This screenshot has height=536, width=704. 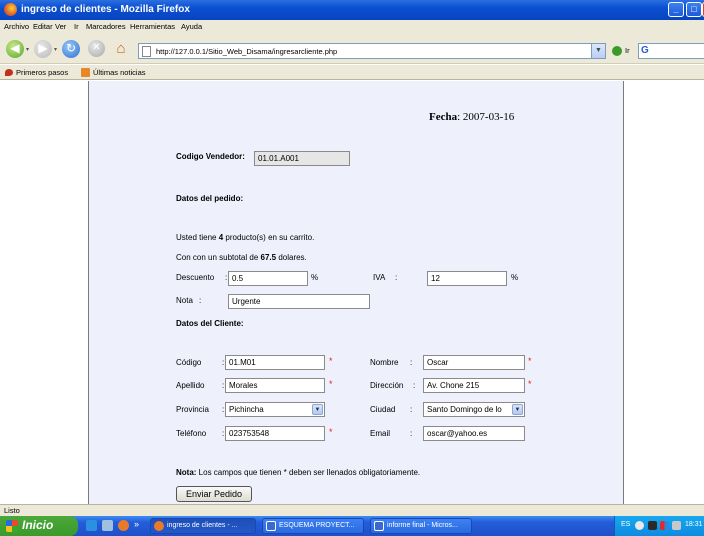 I want to click on menu-marcadores: Marcadores, so click(x=106, y=26).